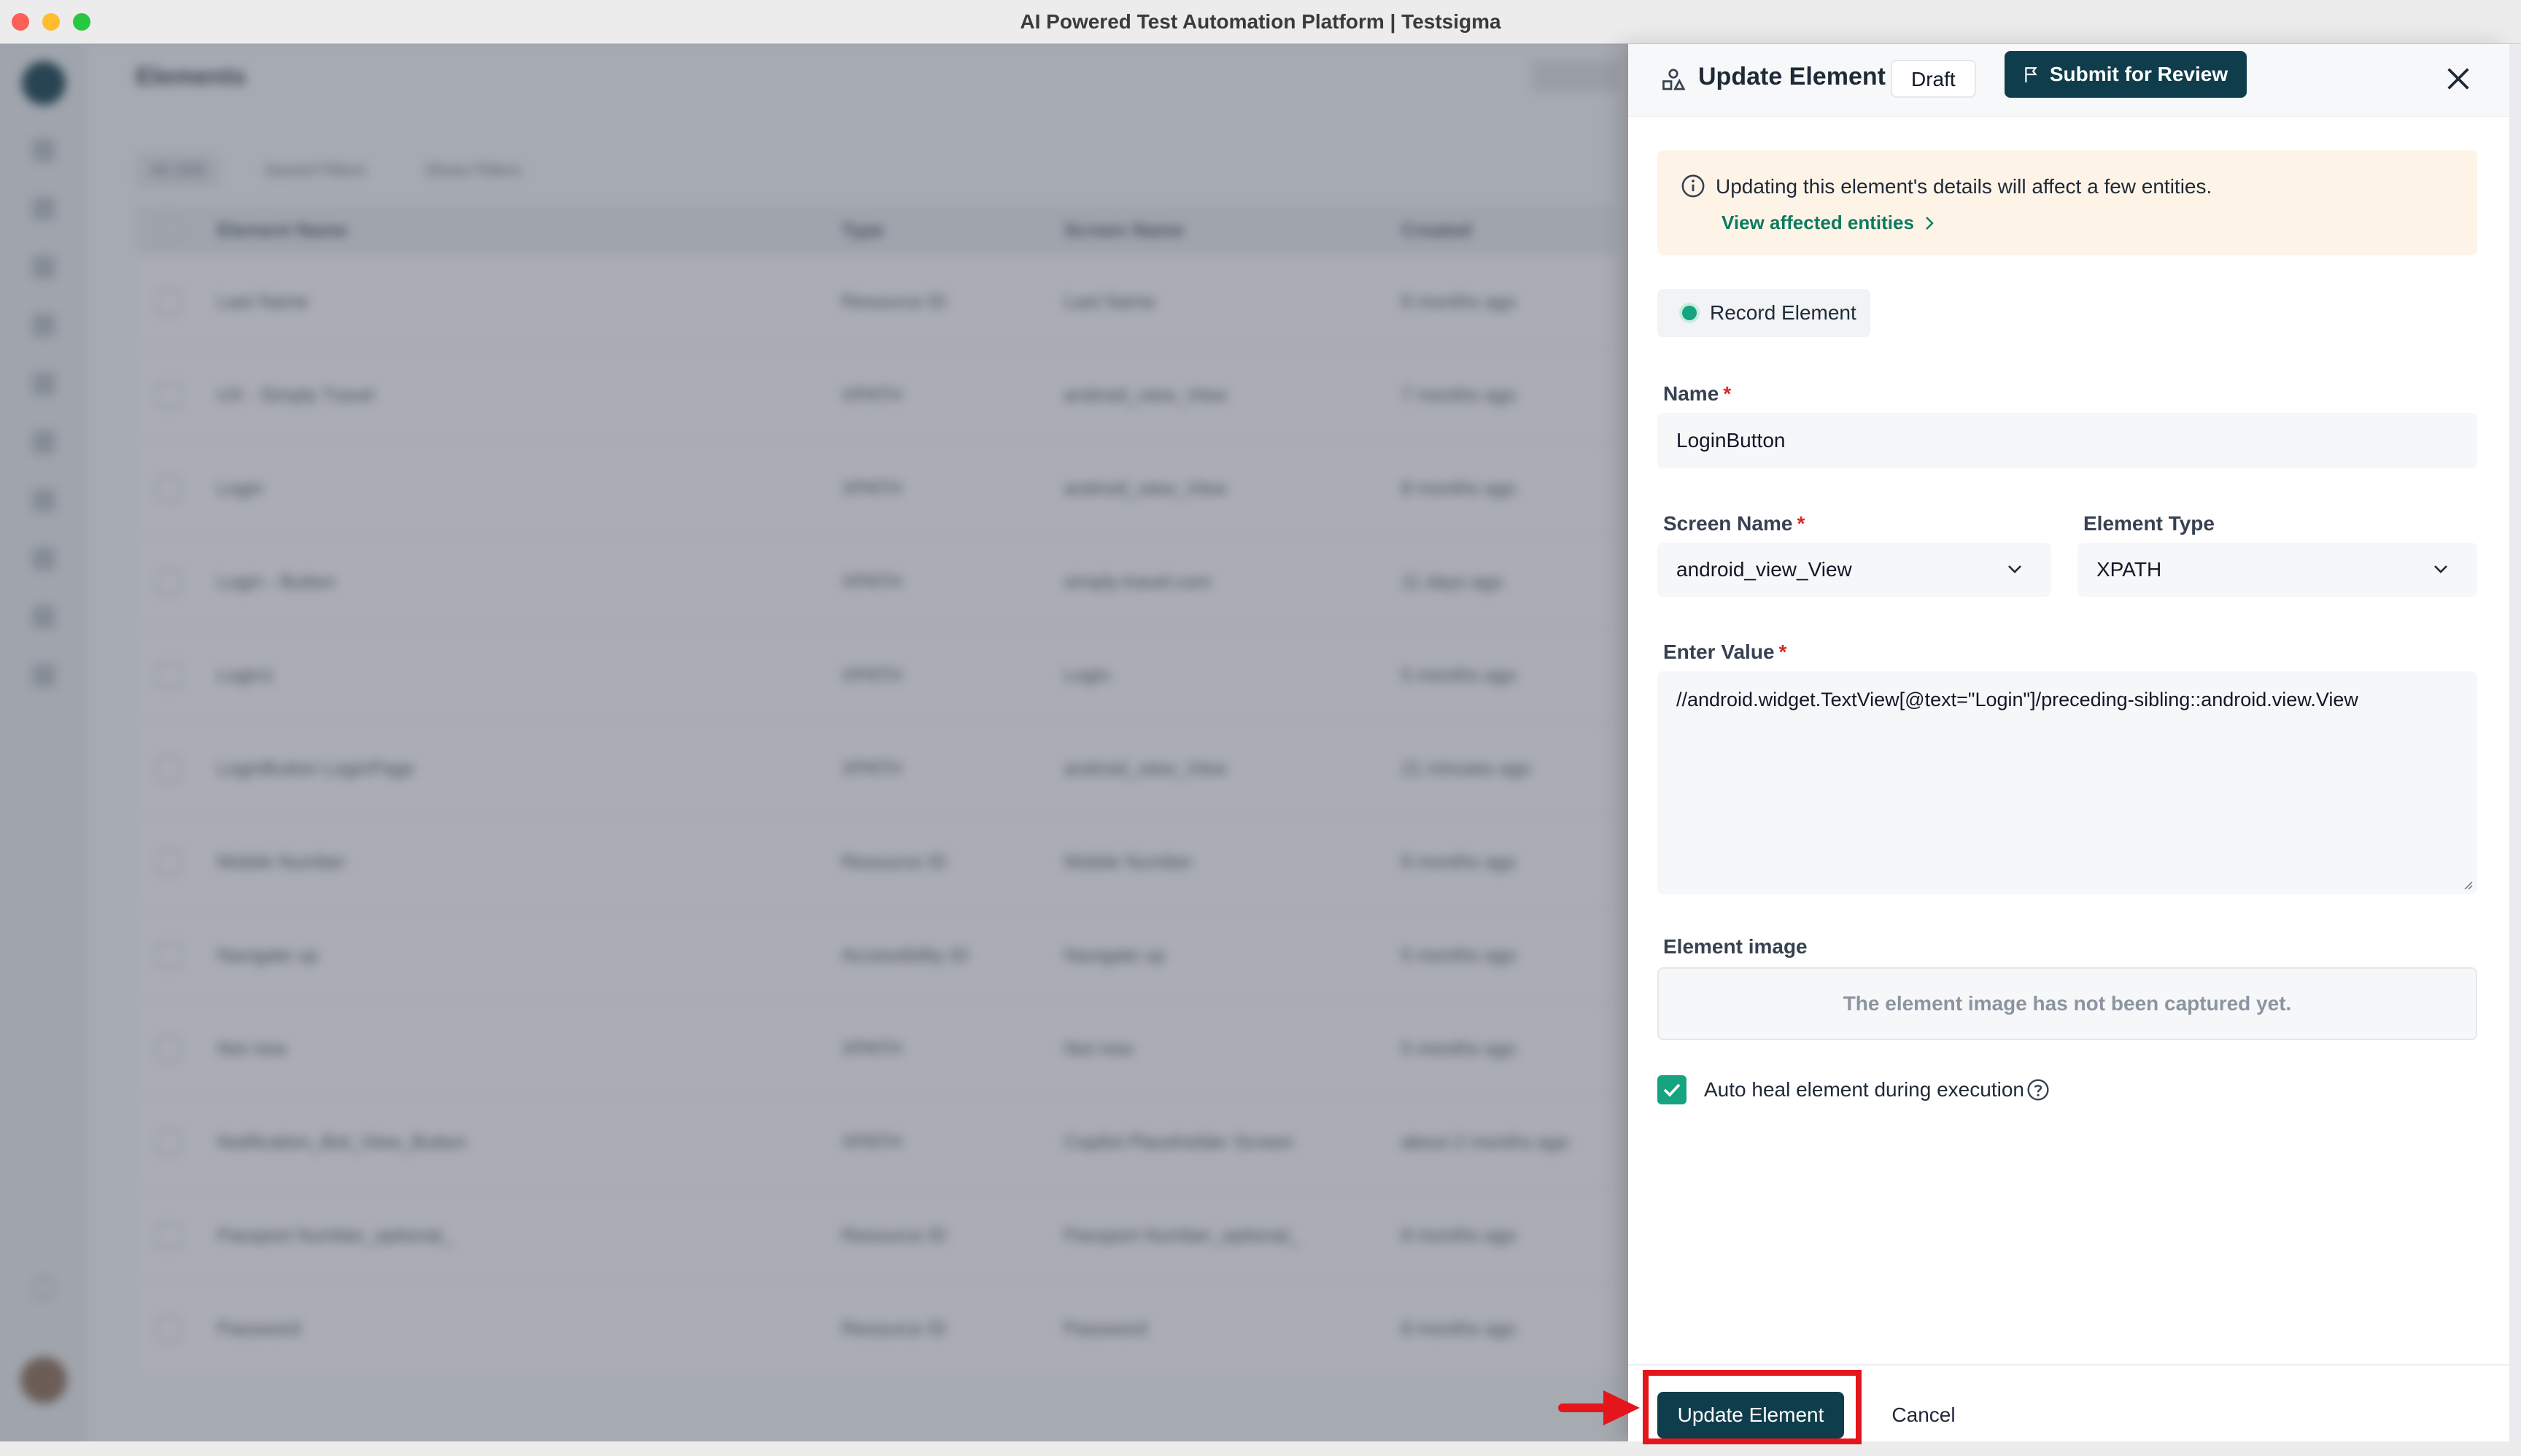 The height and width of the screenshot is (1456, 2521). What do you see at coordinates (1933, 79) in the screenshot?
I see `status-badge: Draft` at bounding box center [1933, 79].